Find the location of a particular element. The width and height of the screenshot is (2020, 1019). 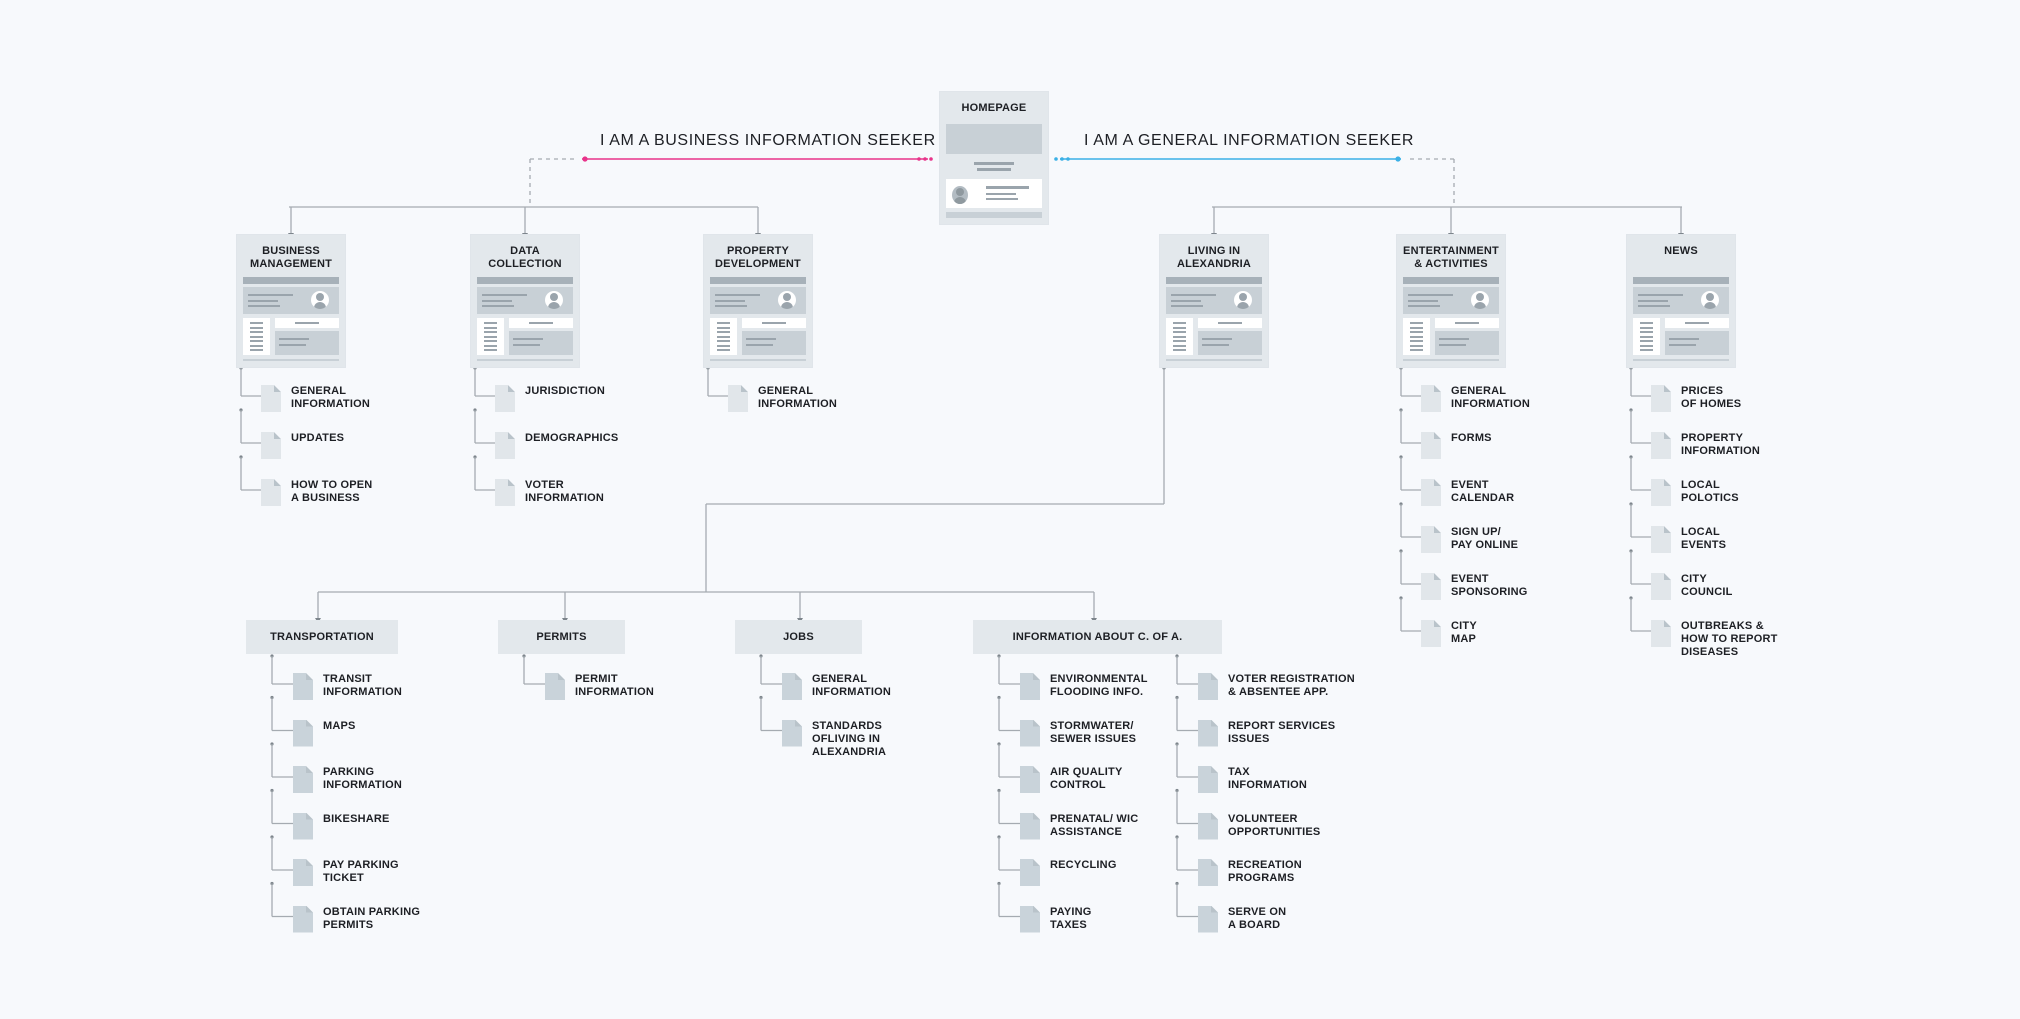

subsection-information-about-c-of-a: INFORMATION ABOUT C. OF A. is located at coordinates (1097, 637).